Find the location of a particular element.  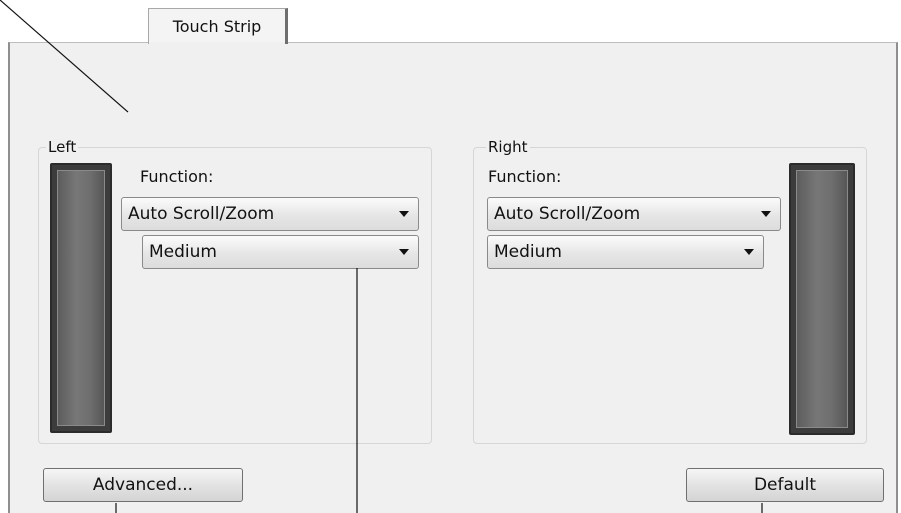

tab-touch-strip: Touch Strip is located at coordinates (218, 26).